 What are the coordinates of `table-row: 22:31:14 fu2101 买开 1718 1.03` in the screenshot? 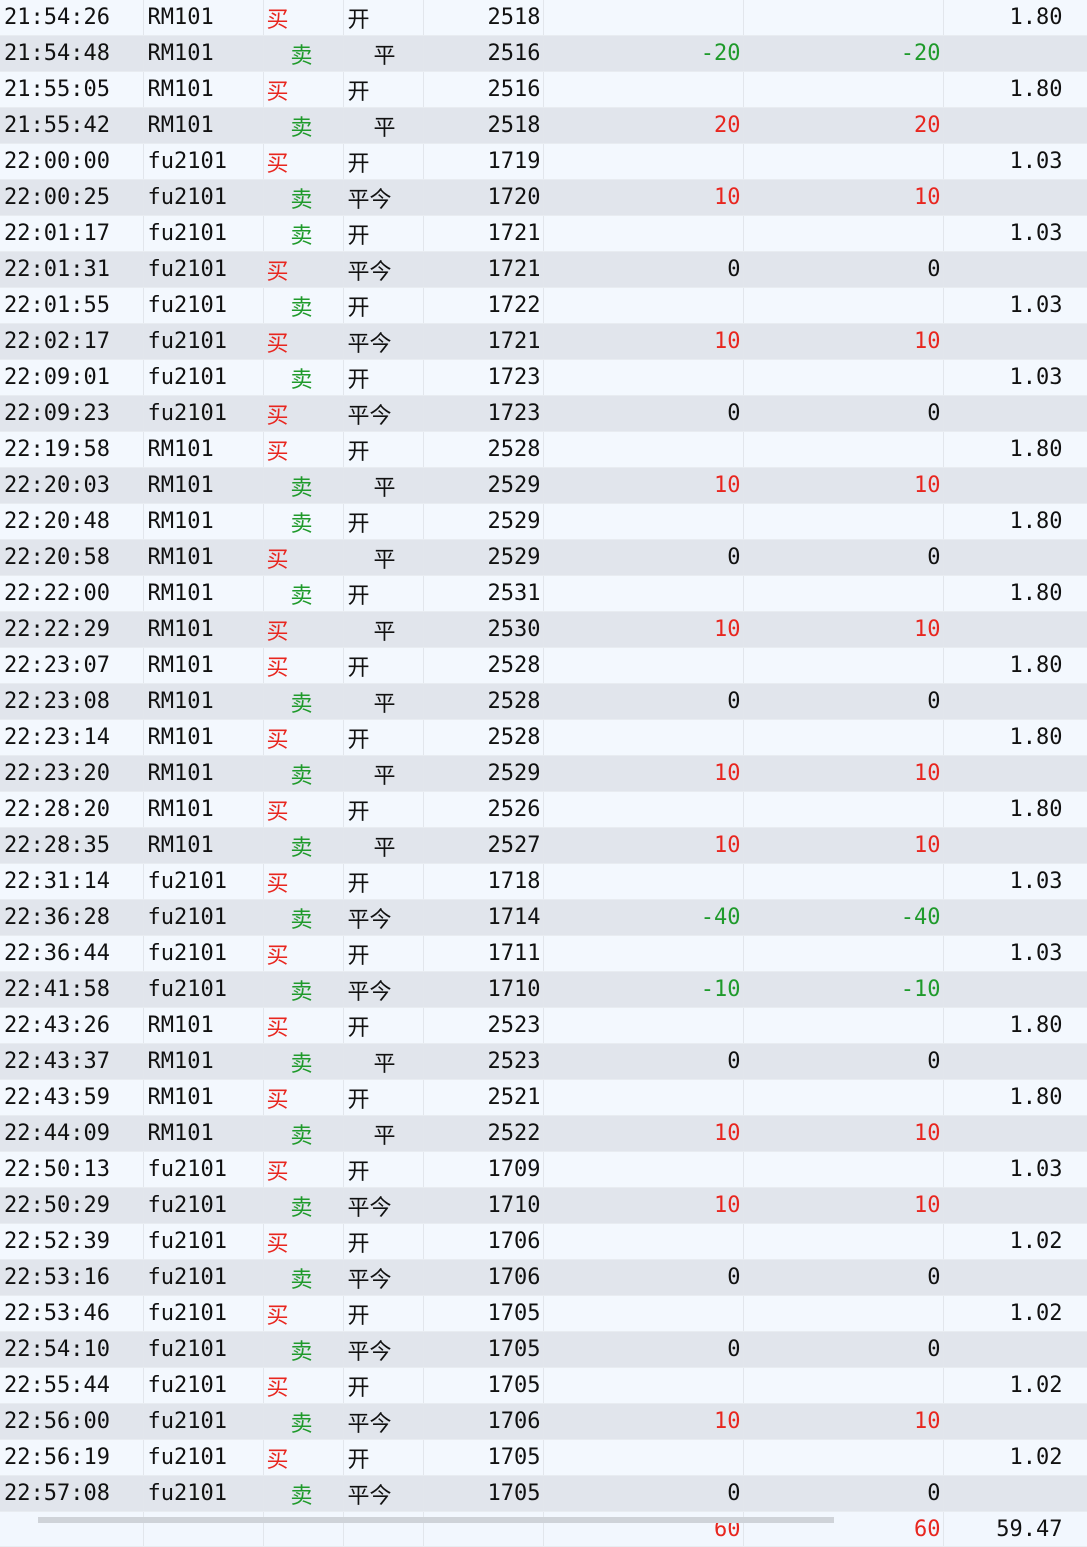 It's located at (543, 881).